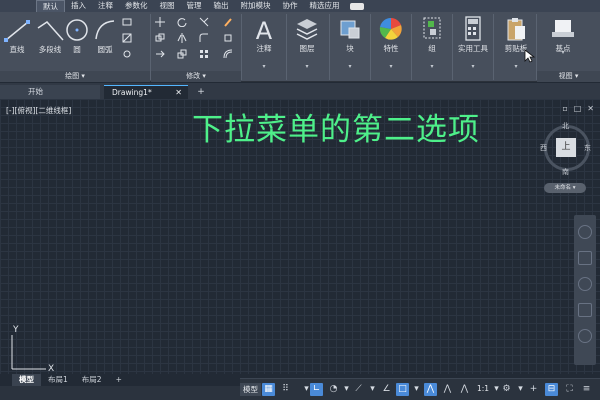 This screenshot has height=400, width=600. I want to click on tab-annotate: 注释, so click(105, 6).